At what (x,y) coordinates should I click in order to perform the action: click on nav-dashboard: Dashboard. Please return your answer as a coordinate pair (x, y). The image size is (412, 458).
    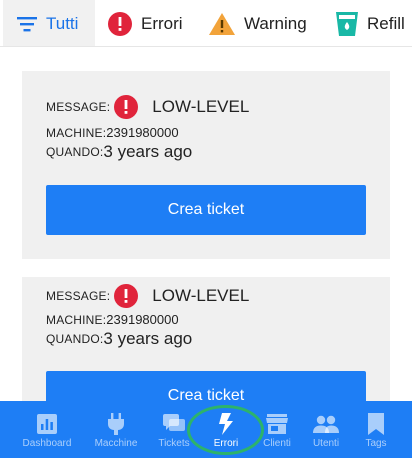
    Looking at the image, I should click on (47, 429).